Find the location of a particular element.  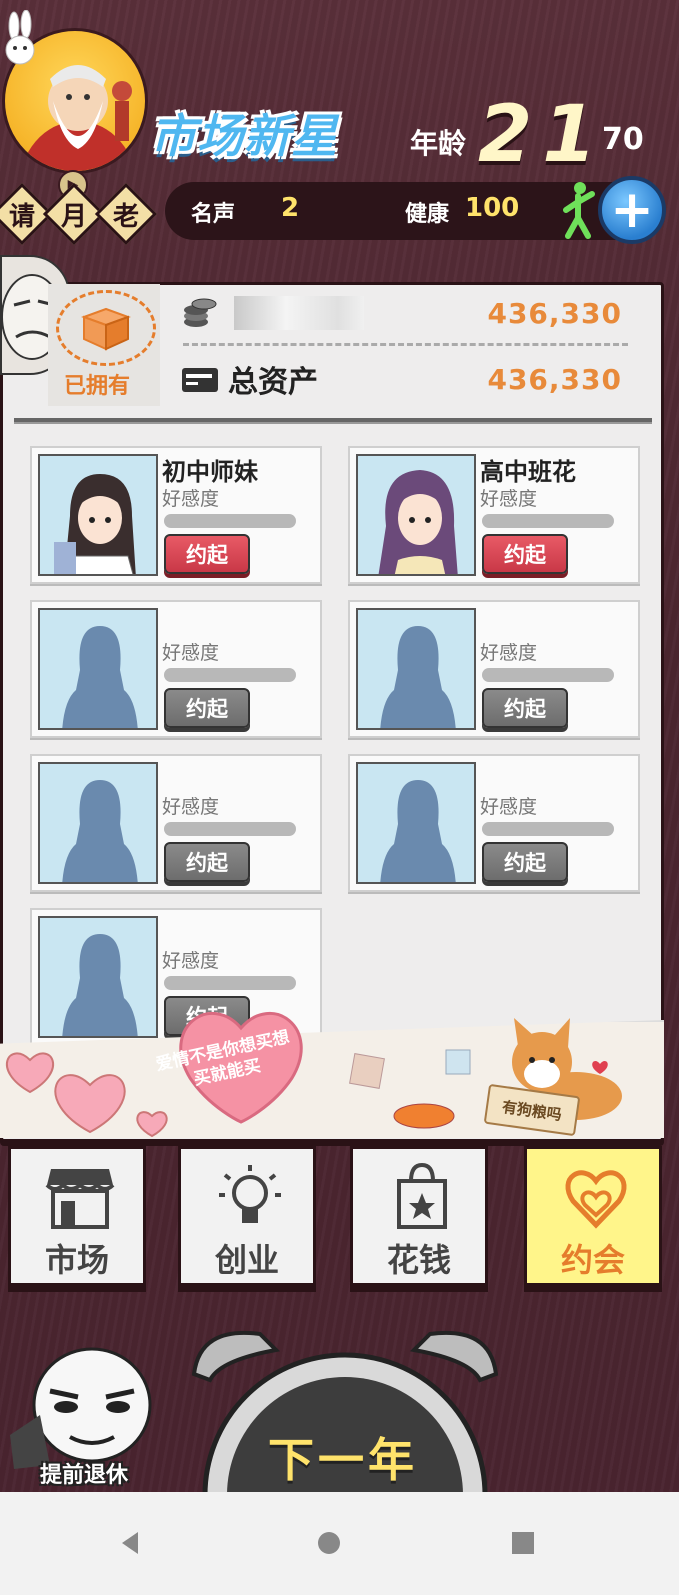

girl-card: 初中师妹 好感度 约起 is located at coordinates (176, 515).